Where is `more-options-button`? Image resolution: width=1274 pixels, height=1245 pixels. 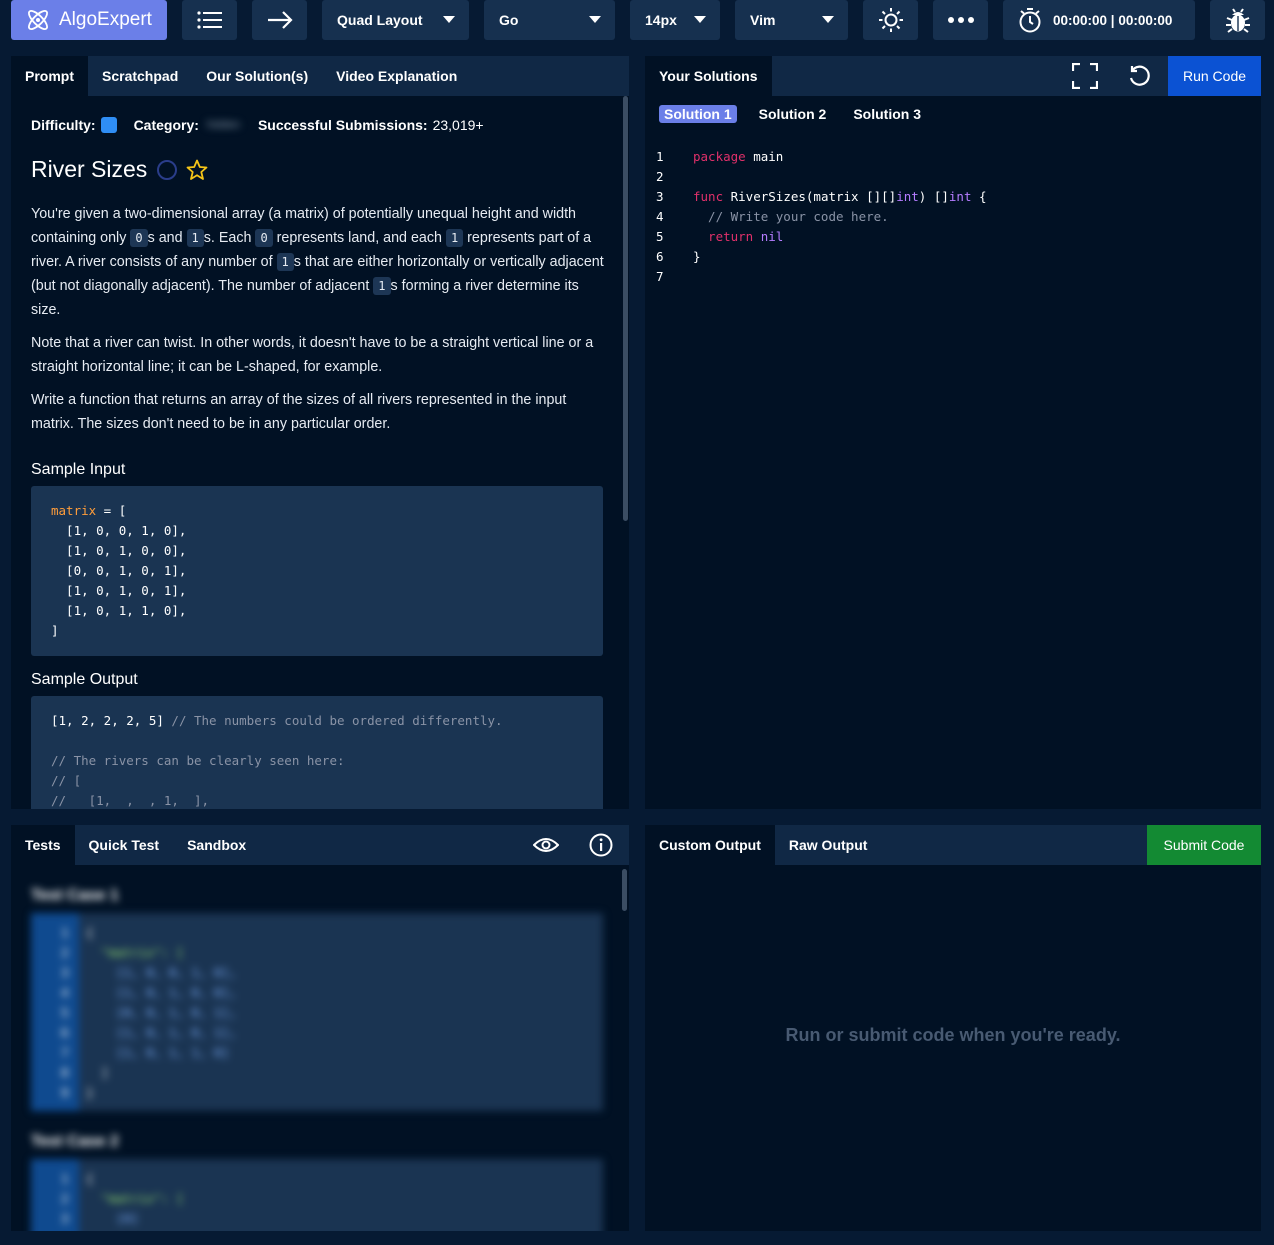
more-options-button is located at coordinates (960, 20).